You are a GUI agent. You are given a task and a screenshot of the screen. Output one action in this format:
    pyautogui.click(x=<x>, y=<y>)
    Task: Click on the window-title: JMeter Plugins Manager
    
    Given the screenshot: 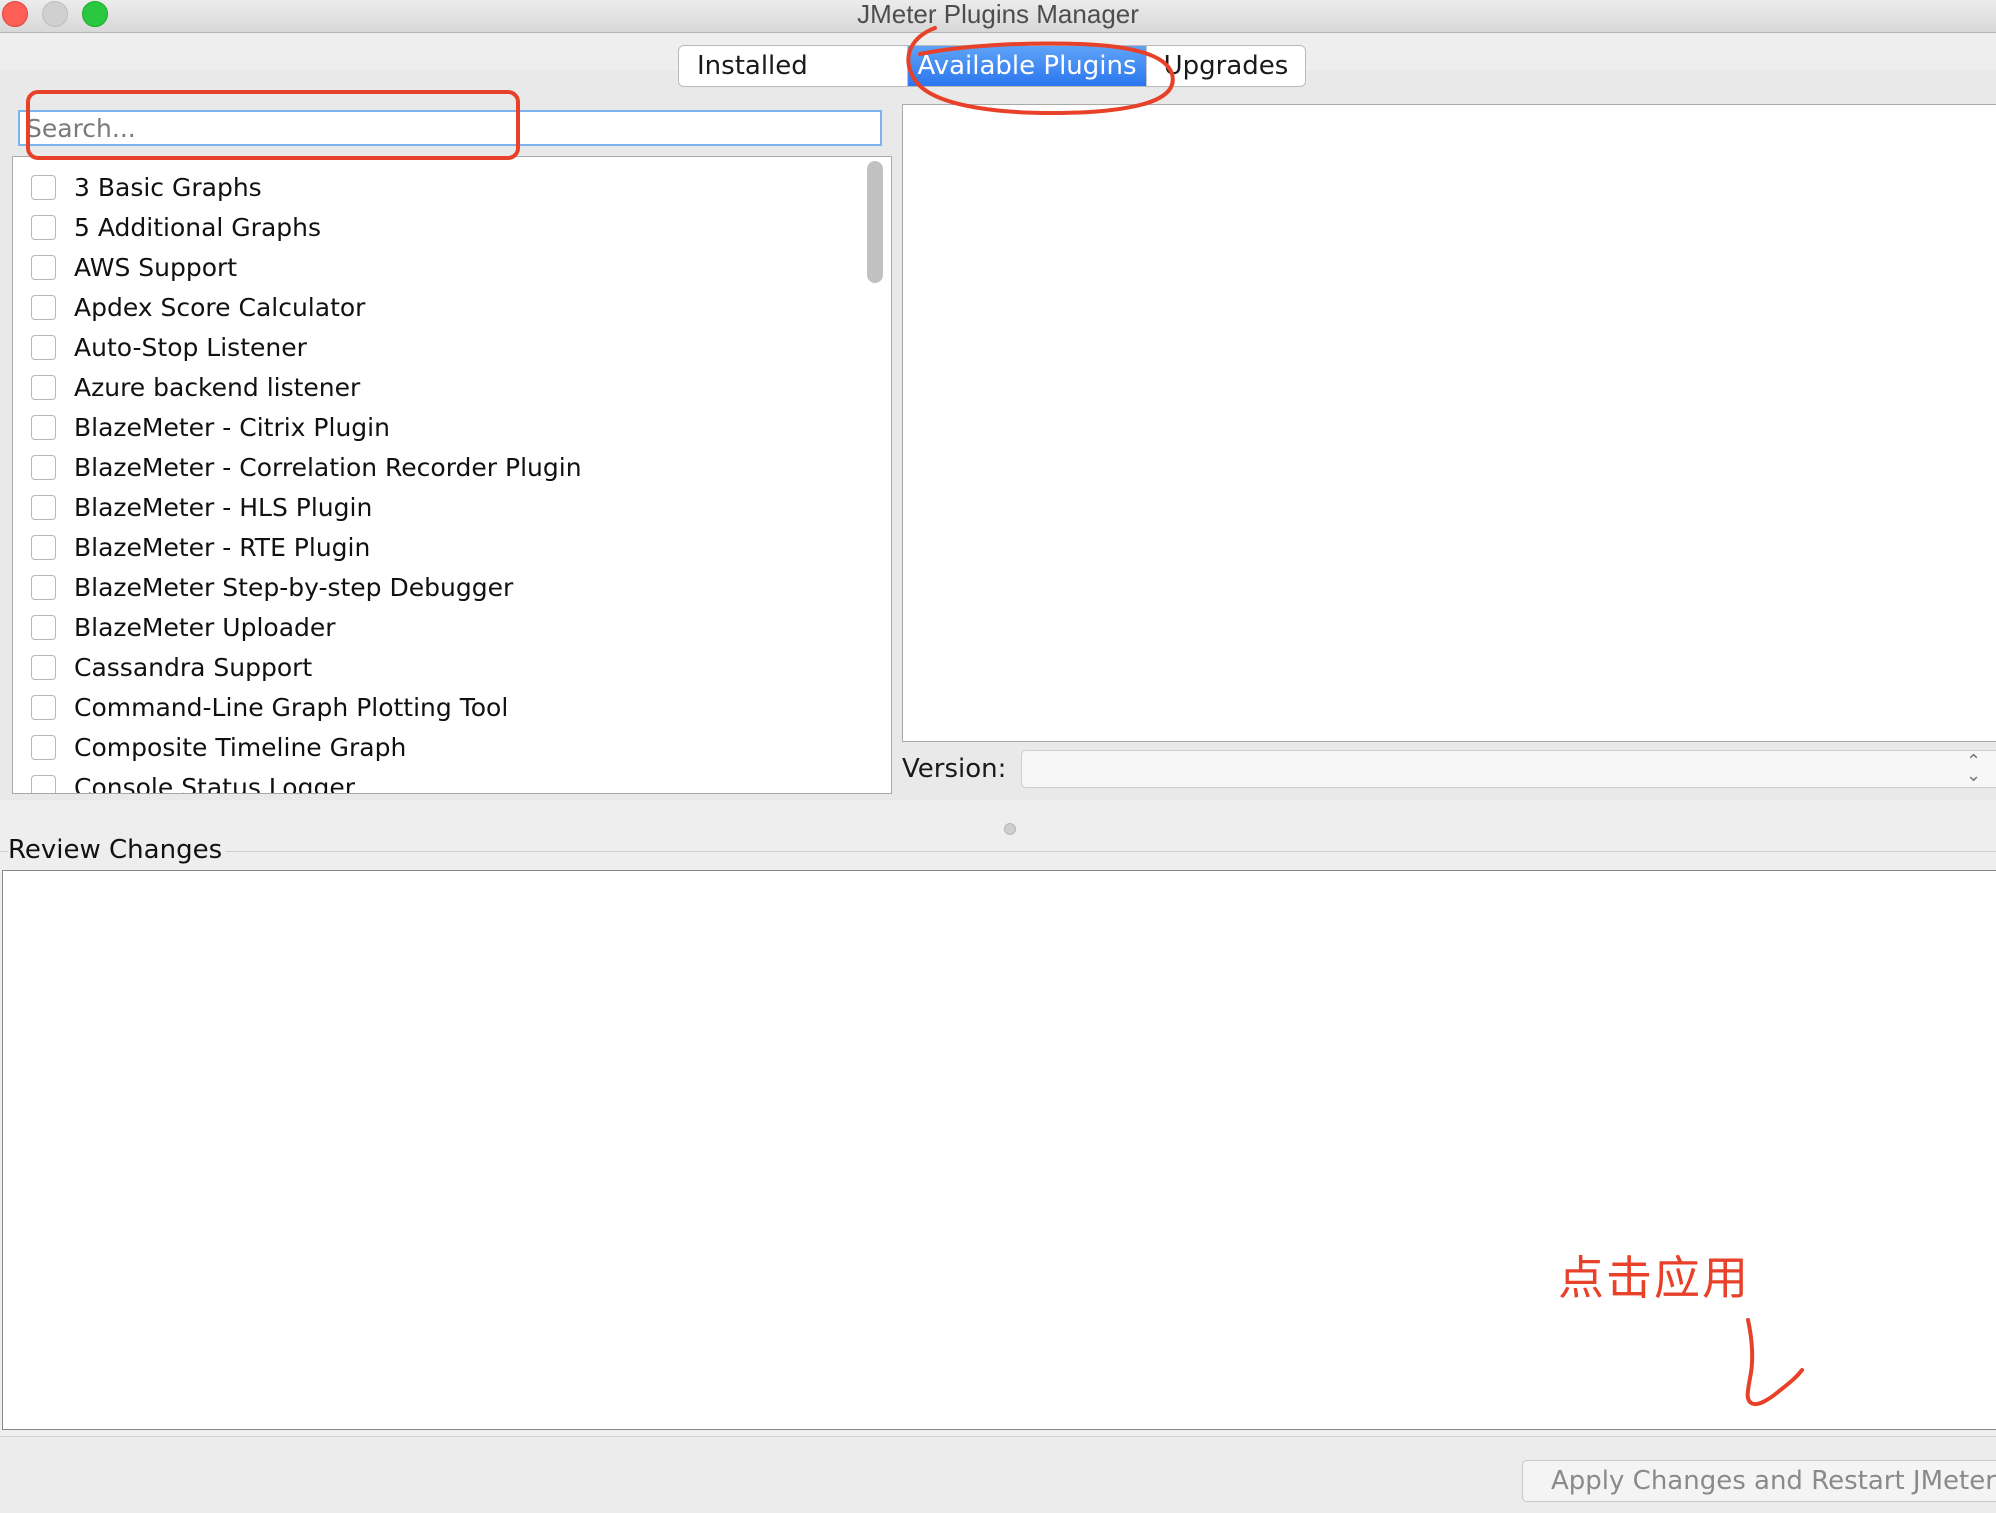 What is the action you would take?
    pyautogui.click(x=998, y=14)
    